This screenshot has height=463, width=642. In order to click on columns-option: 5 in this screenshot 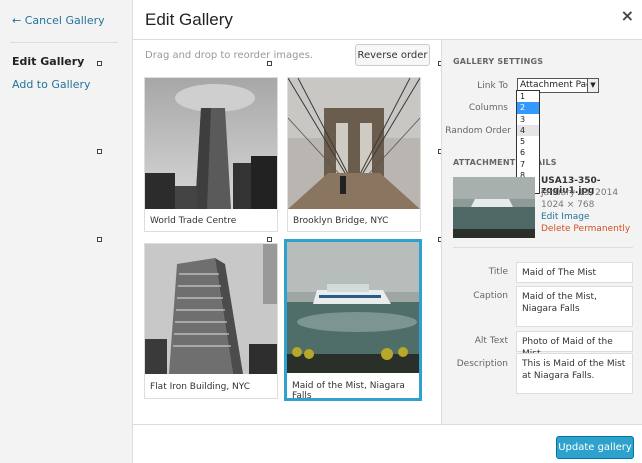, I will do `click(528, 141)`.